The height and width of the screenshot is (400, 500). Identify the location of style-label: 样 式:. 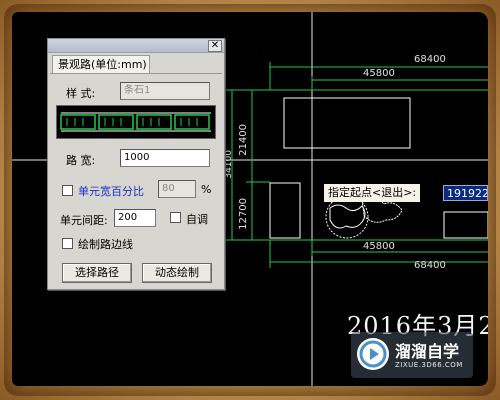
(81, 93).